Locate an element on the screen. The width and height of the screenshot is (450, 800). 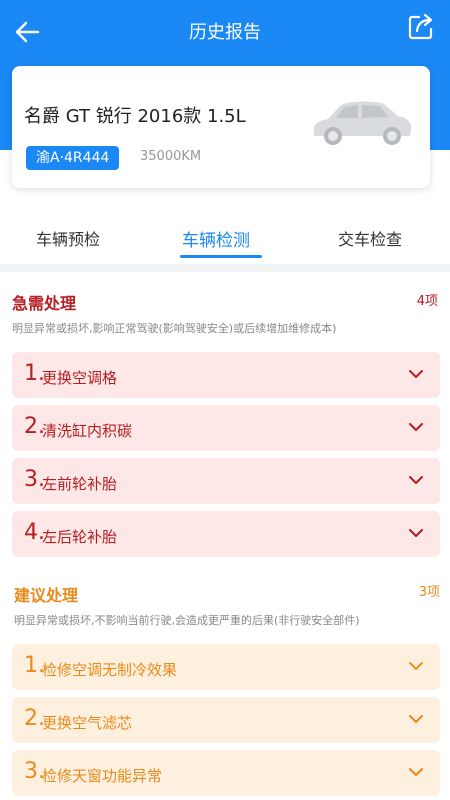
item-label: 左前轮补胎 is located at coordinates (80, 484).